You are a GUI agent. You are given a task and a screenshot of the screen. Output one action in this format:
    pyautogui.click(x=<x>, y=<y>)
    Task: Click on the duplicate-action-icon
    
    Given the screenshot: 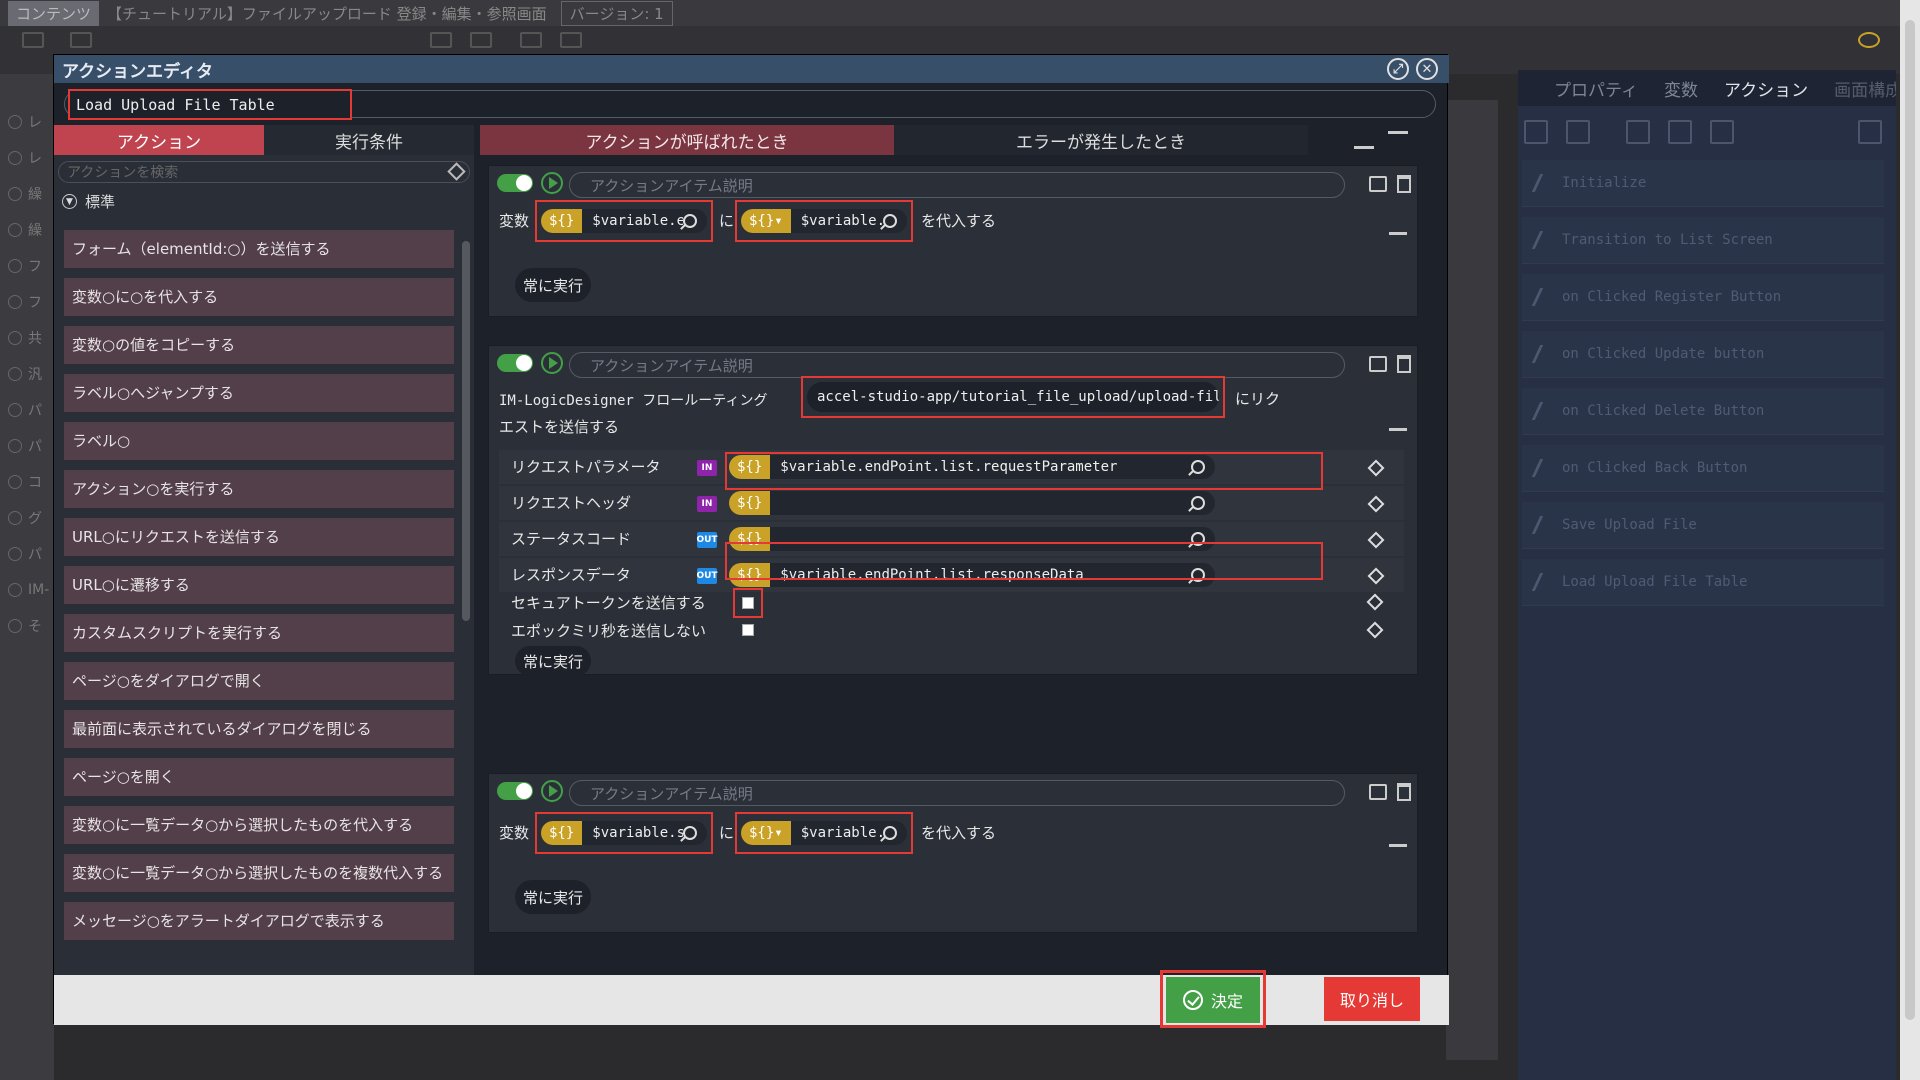 What is the action you would take?
    pyautogui.click(x=1680, y=132)
    